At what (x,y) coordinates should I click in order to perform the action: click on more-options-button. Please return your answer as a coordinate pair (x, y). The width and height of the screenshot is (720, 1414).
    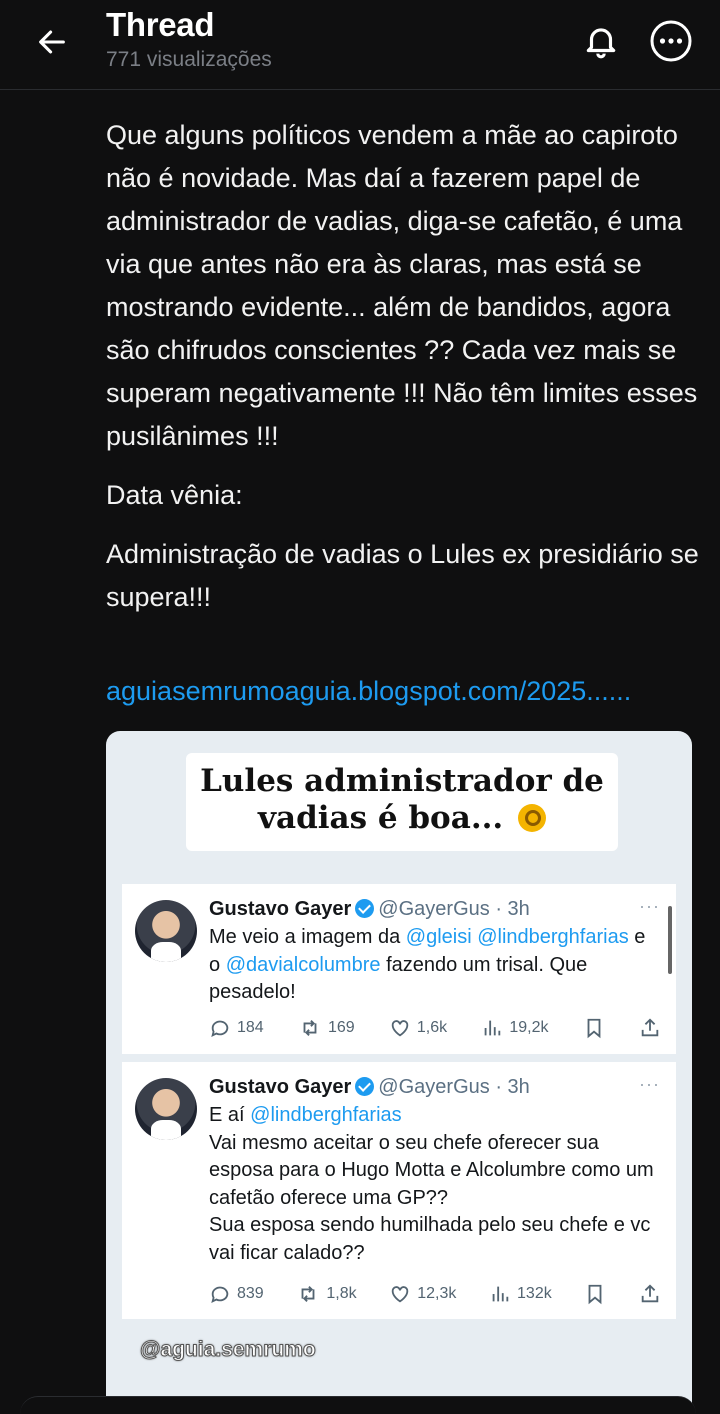
    Looking at the image, I should click on (671, 41).